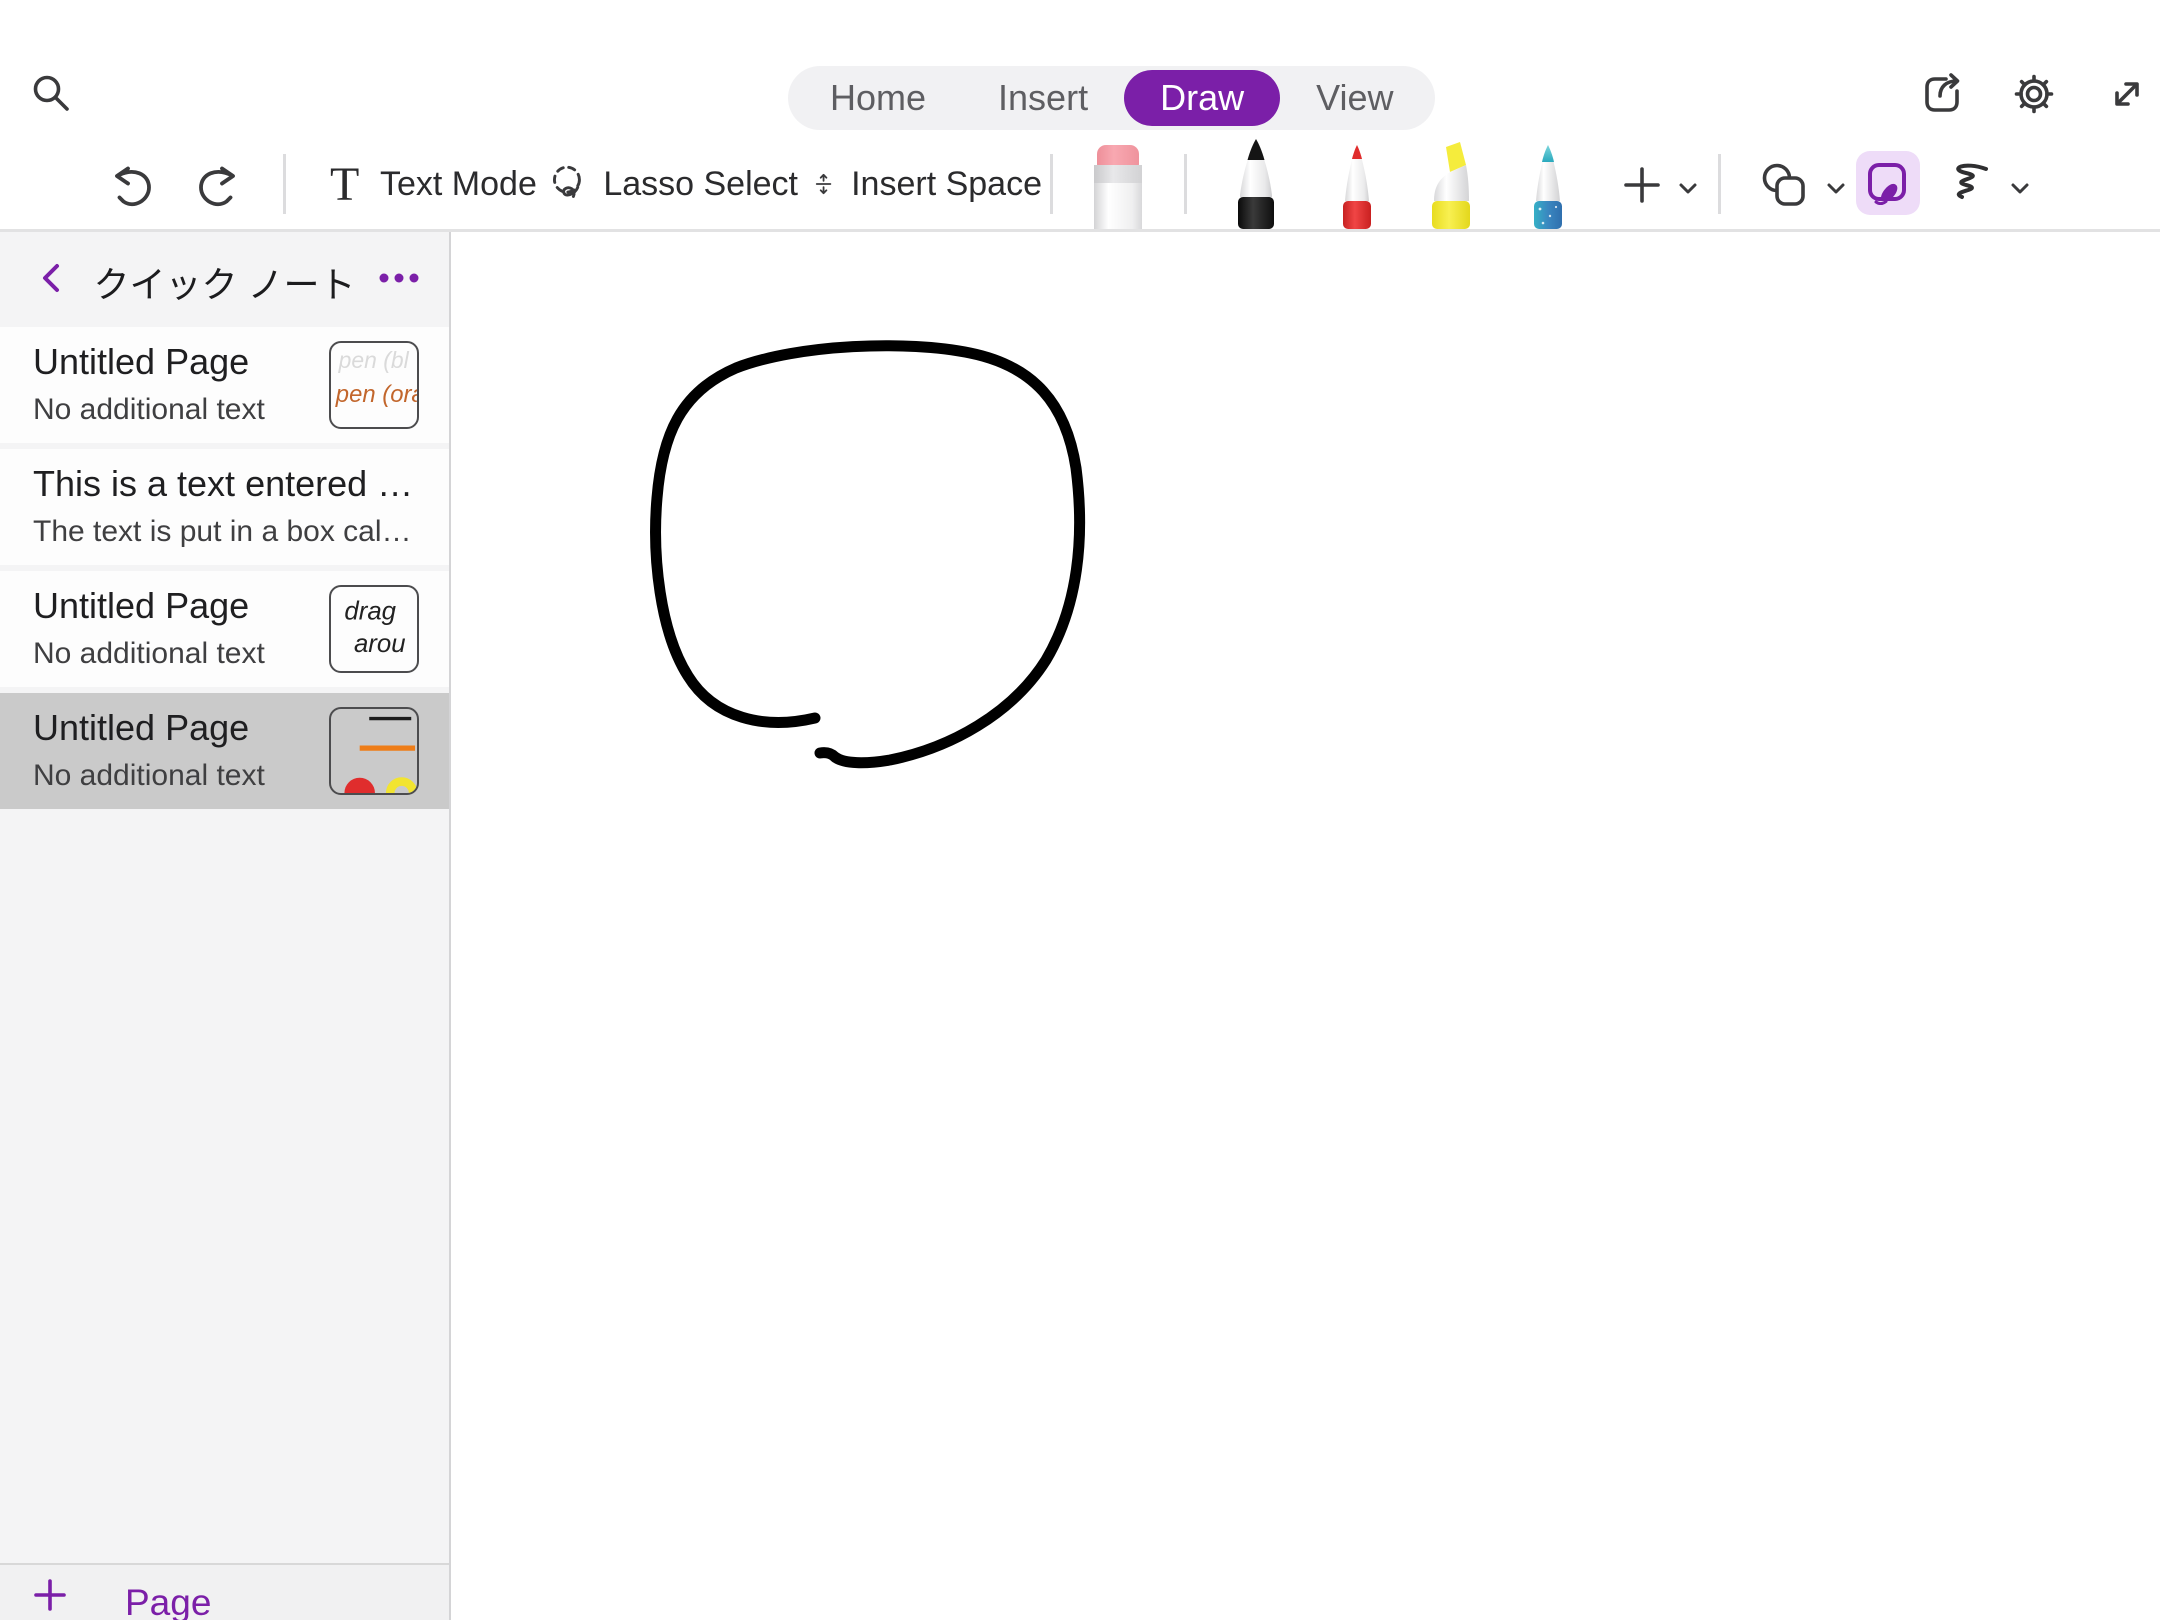 The image size is (2160, 1620). I want to click on page-list-item-selected: Untitled Page No additional text, so click(224, 751).